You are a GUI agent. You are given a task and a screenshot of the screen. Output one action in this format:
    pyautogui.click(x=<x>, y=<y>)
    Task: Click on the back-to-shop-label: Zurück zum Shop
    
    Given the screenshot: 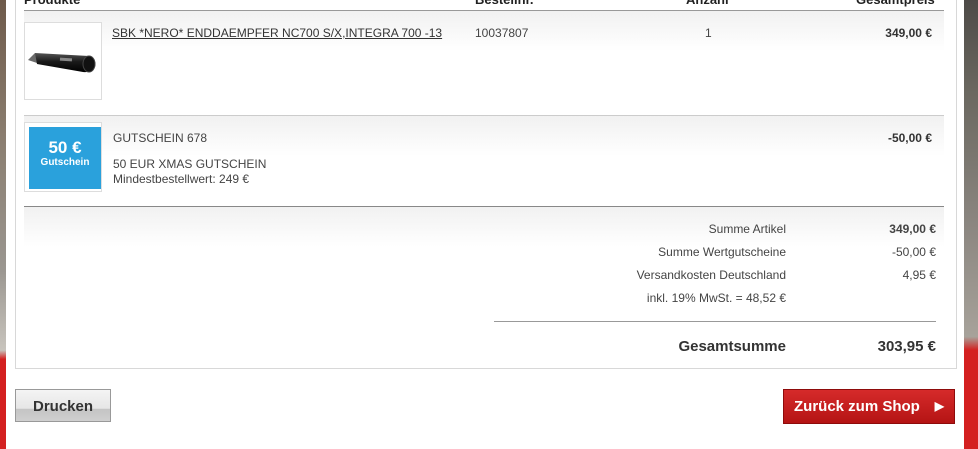 What is the action you would take?
    pyautogui.click(x=857, y=406)
    